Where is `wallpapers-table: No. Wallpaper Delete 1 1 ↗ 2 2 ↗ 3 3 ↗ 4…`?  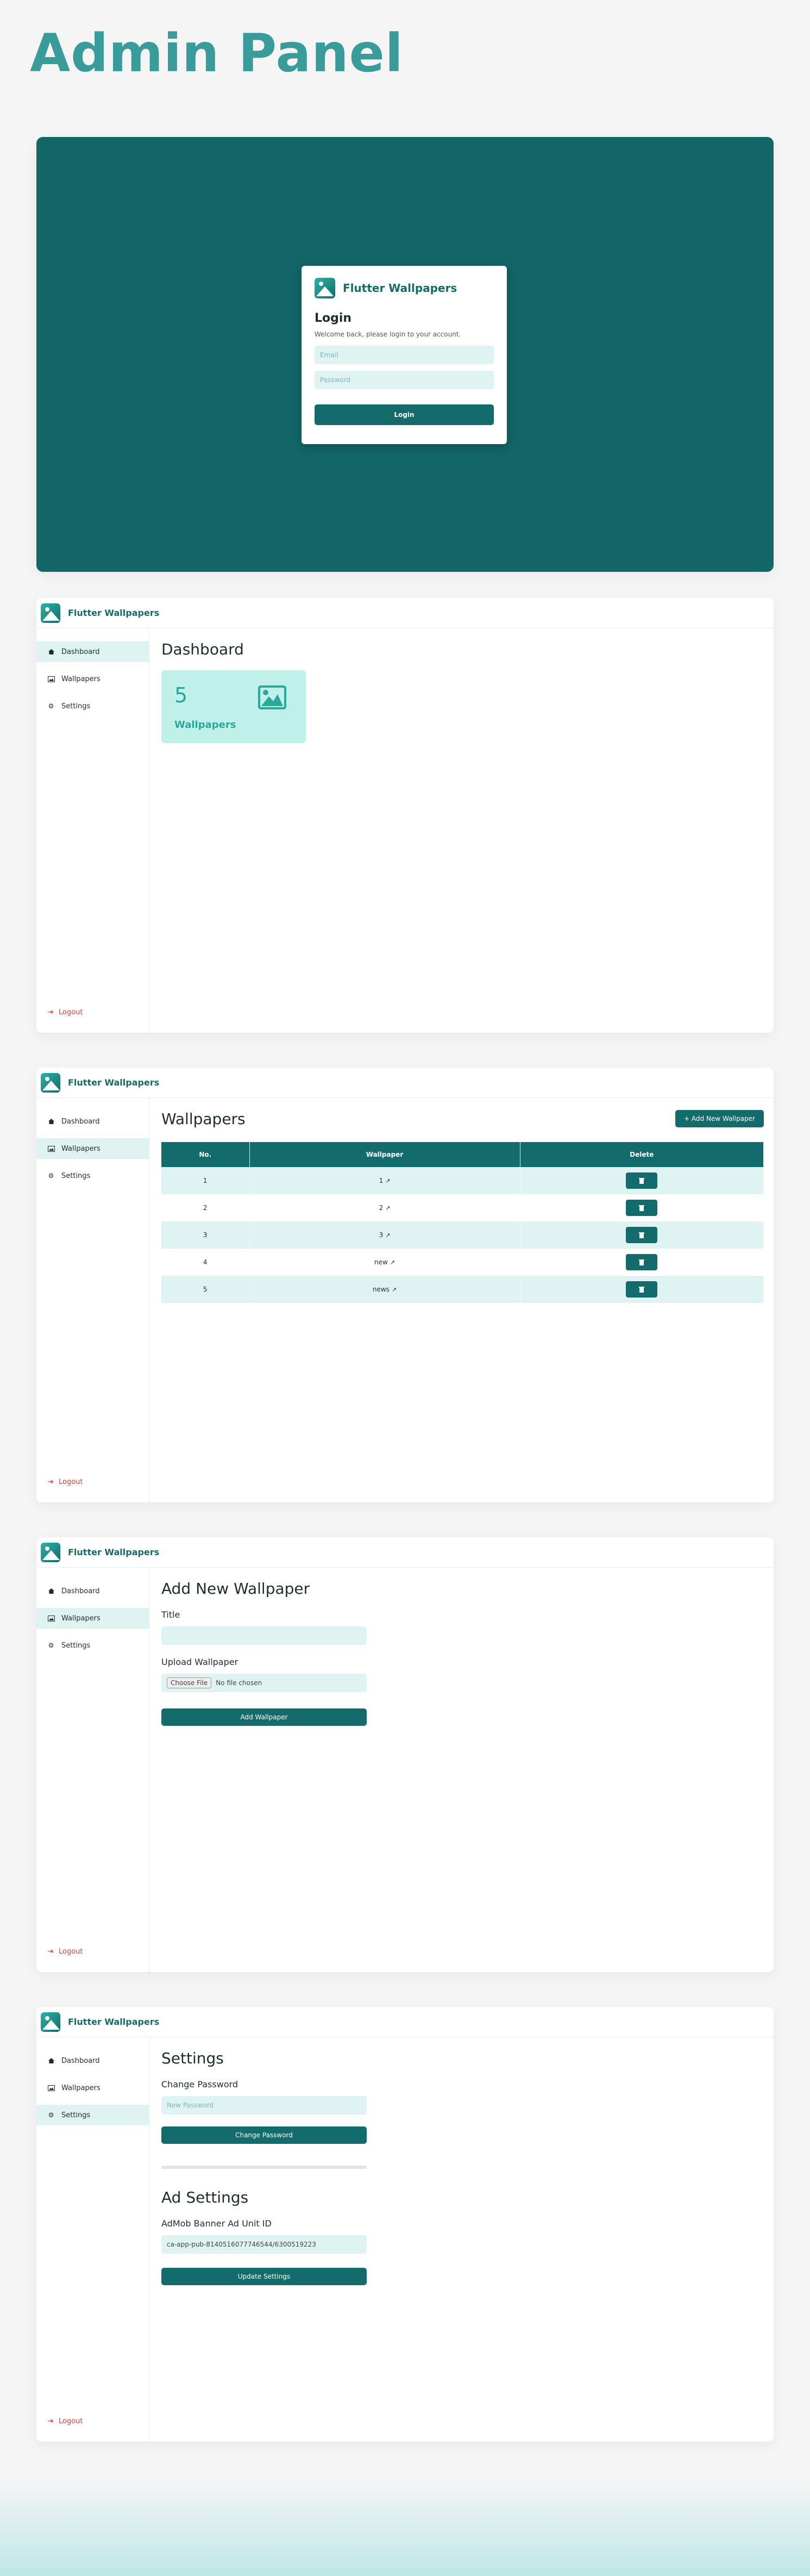
wallpapers-table: No. Wallpaper Delete 1 1 ↗ 2 2 ↗ 3 3 ↗ 4… is located at coordinates (462, 1222).